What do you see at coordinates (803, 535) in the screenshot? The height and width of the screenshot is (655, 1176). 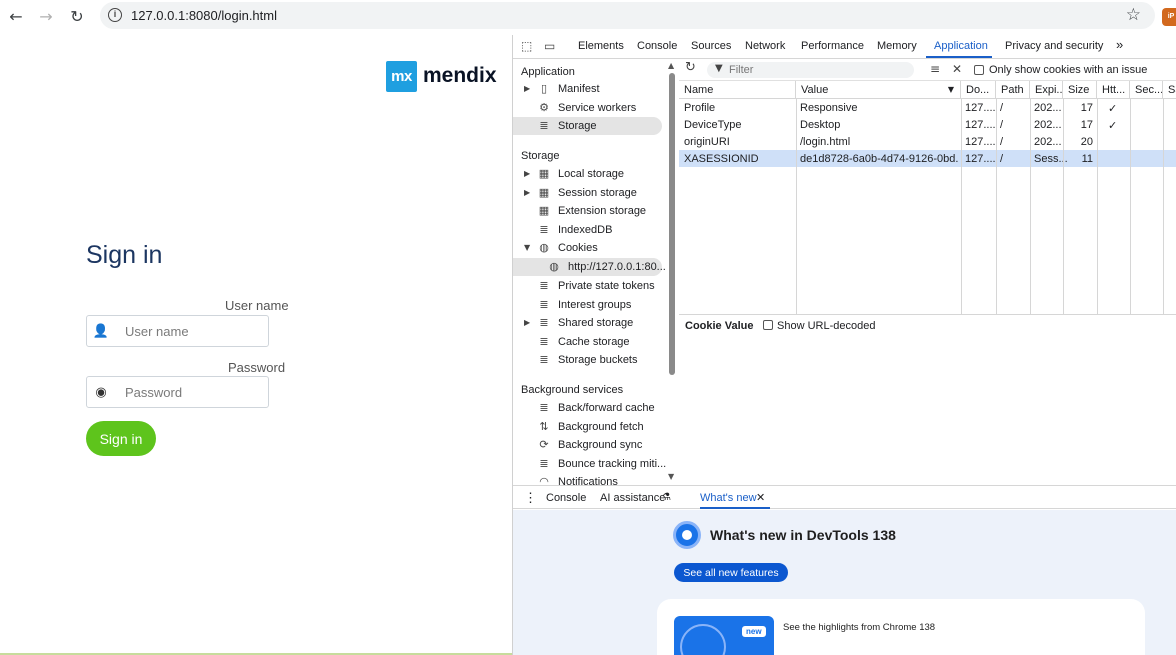 I see `whats-new-title: What's new in DevTools 138` at bounding box center [803, 535].